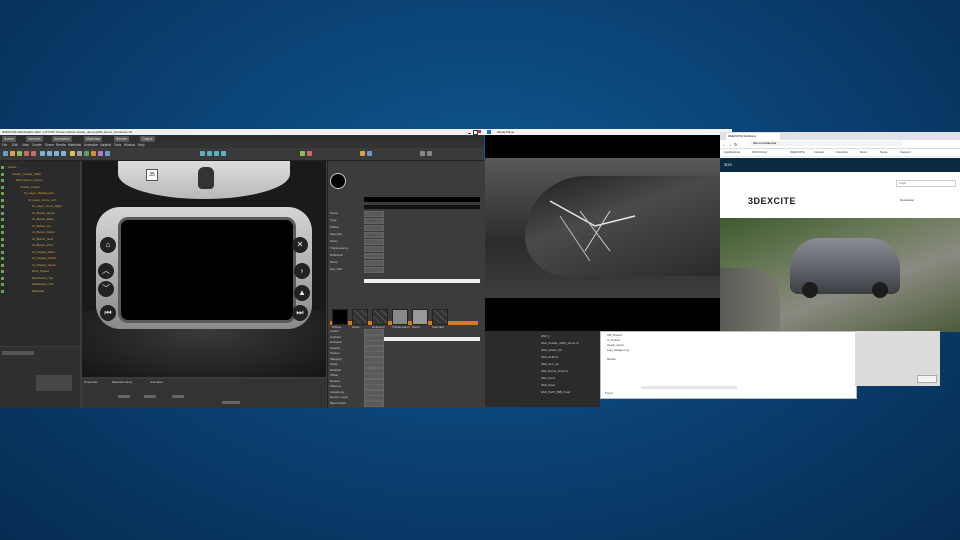  What do you see at coordinates (753, 136) in the screenshot?
I see `browser-tab: 3DEXCITE Solutions` at bounding box center [753, 136].